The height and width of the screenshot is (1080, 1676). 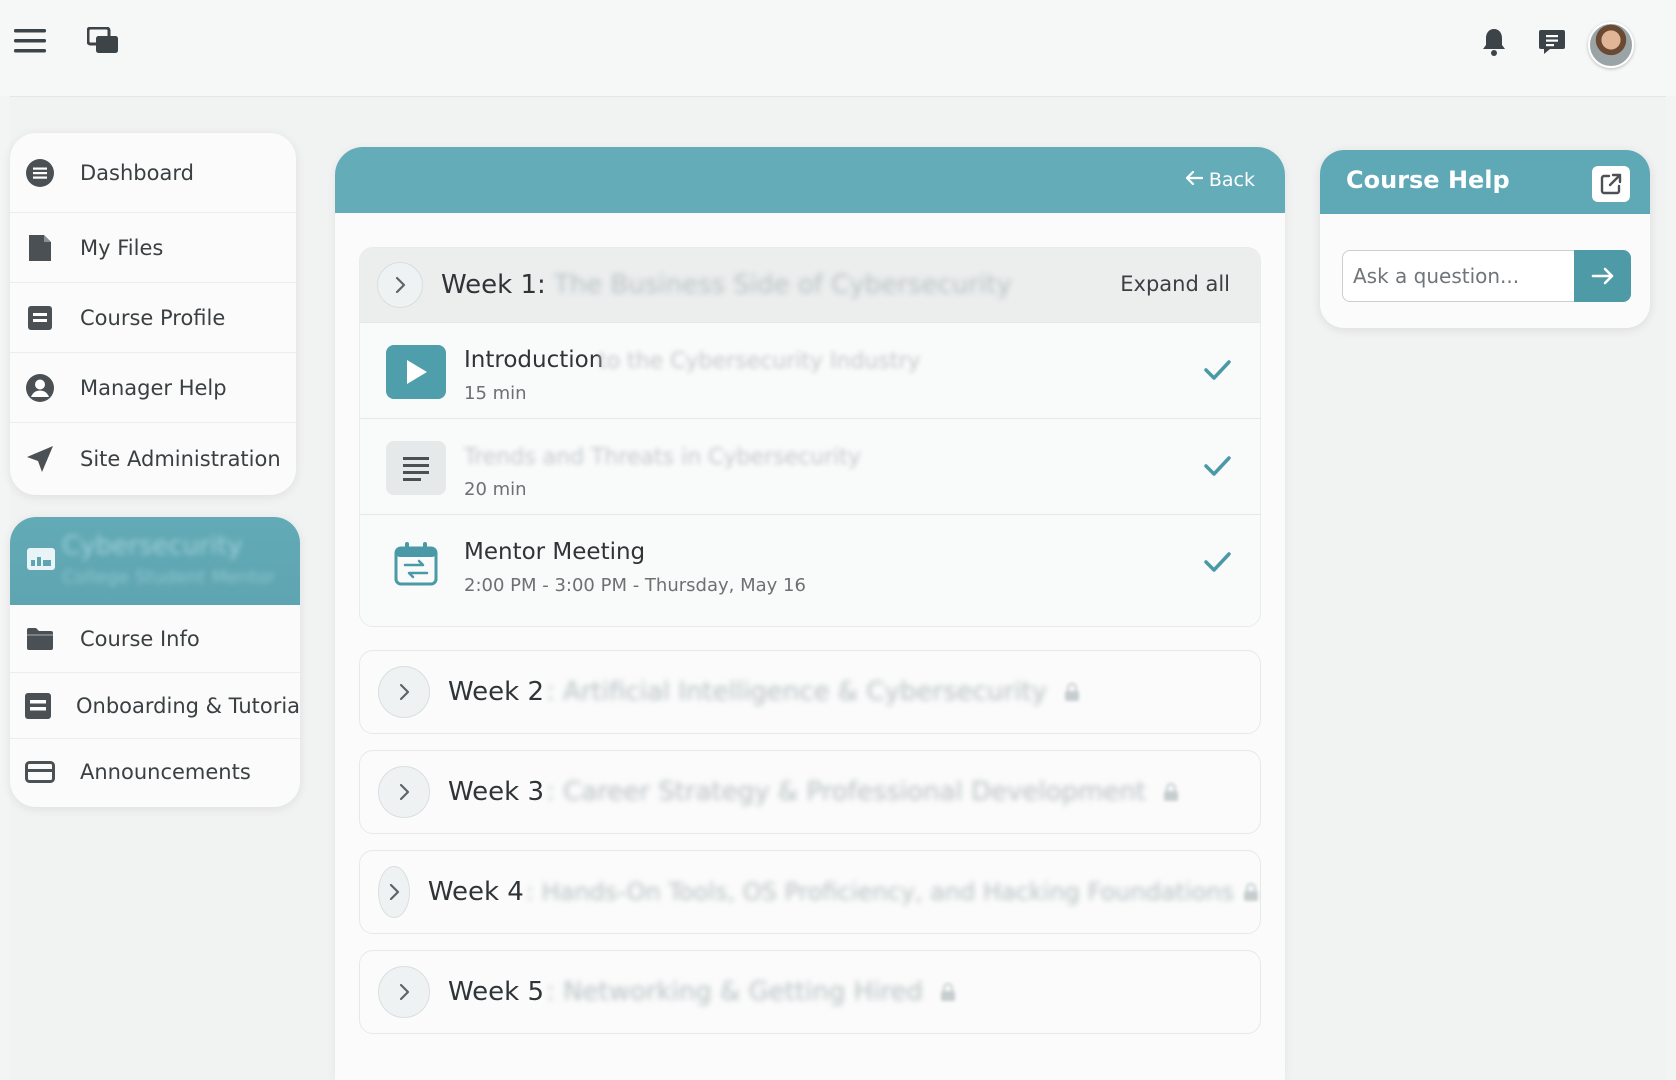 I want to click on expand-all-button: Expand all, so click(x=1175, y=284).